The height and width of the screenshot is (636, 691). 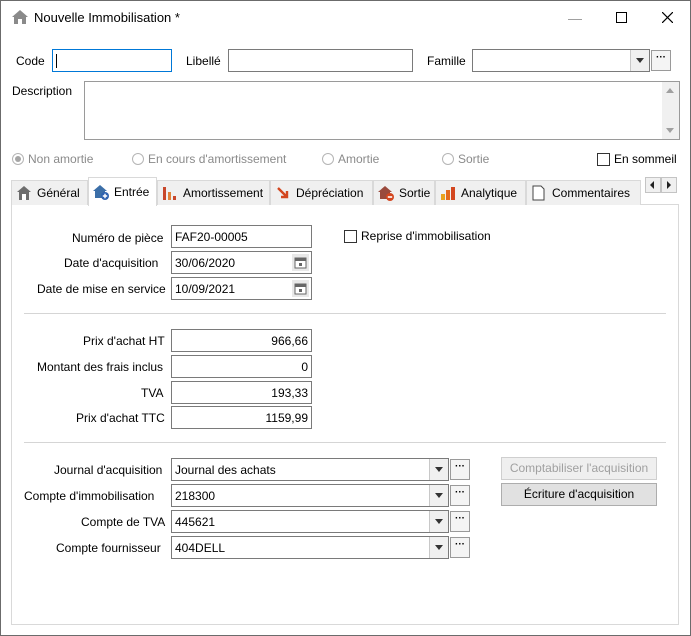 I want to click on radio-non-amortie: Non amortie, so click(x=52, y=159).